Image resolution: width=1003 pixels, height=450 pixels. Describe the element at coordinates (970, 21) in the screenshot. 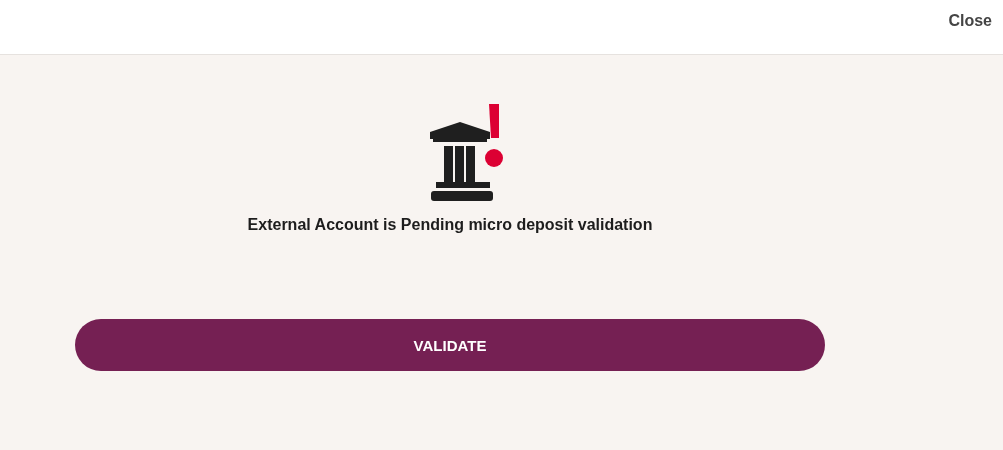

I see `close-button: Close` at that location.